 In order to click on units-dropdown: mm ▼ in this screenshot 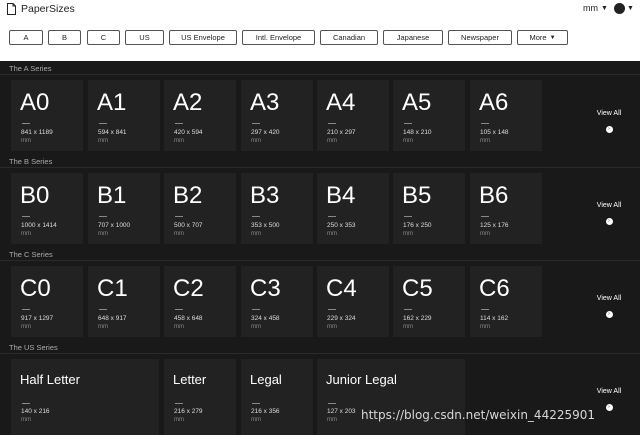, I will do `click(595, 8)`.